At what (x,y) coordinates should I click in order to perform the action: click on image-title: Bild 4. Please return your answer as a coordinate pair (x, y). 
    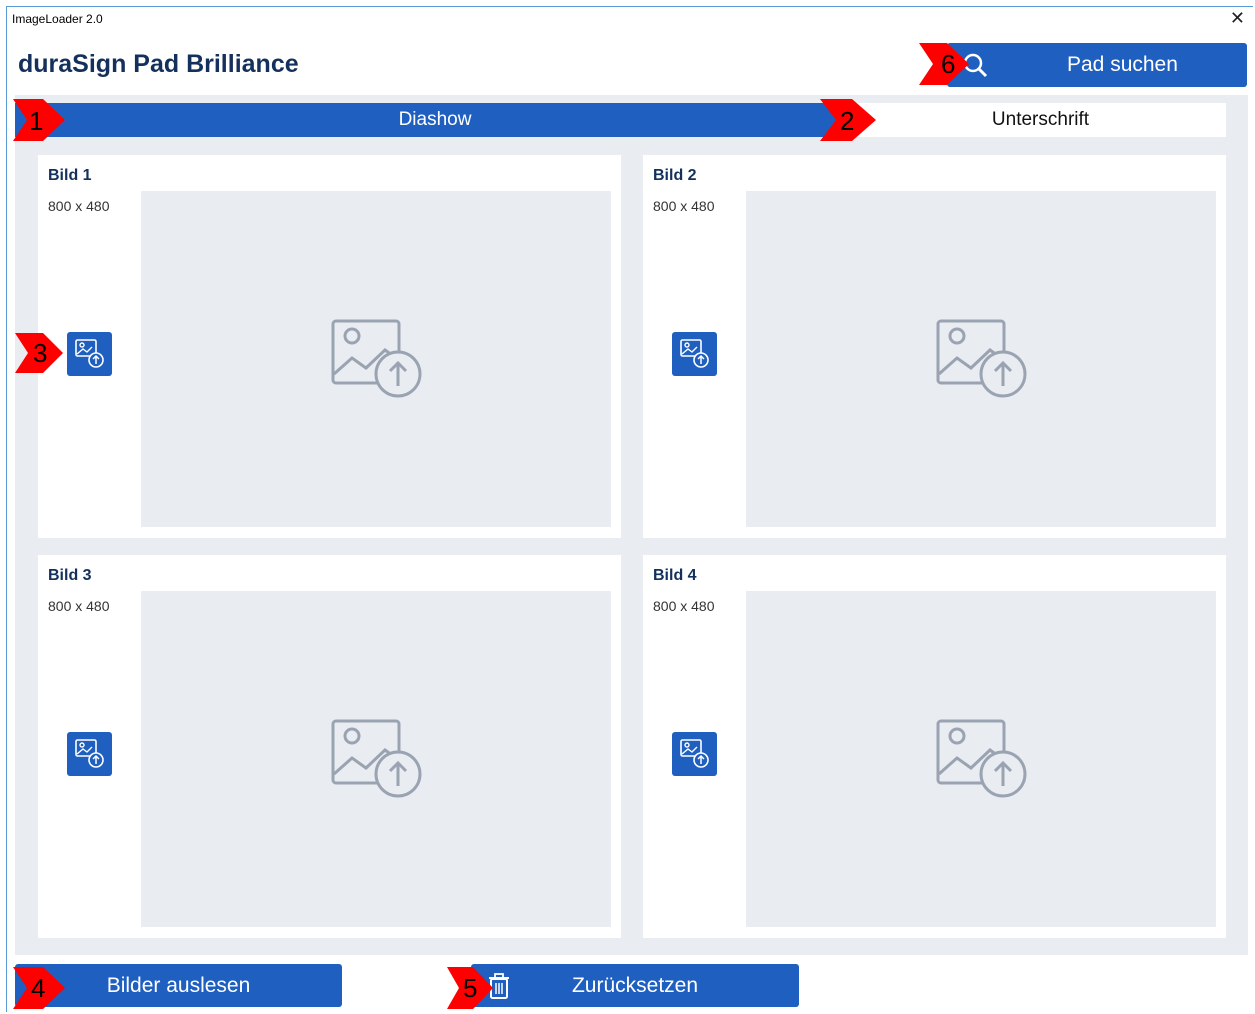
    Looking at the image, I should click on (675, 575).